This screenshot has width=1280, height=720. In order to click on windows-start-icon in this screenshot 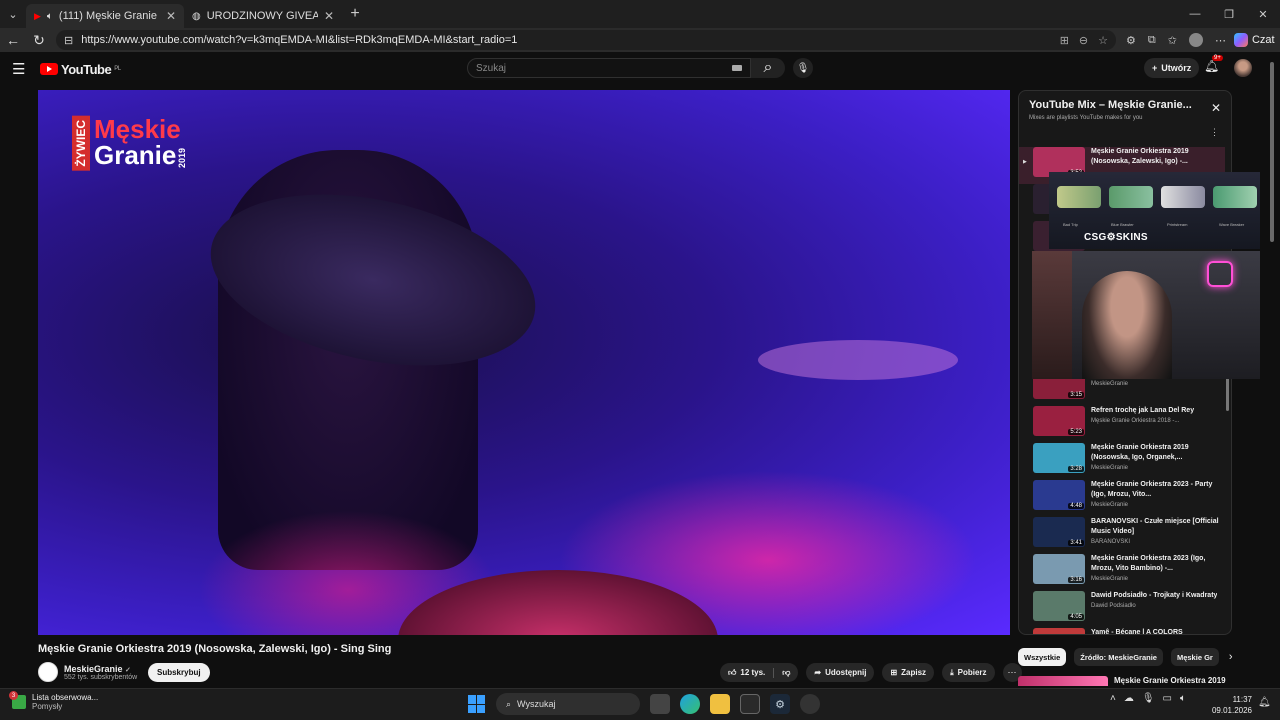, I will do `click(477, 704)`.